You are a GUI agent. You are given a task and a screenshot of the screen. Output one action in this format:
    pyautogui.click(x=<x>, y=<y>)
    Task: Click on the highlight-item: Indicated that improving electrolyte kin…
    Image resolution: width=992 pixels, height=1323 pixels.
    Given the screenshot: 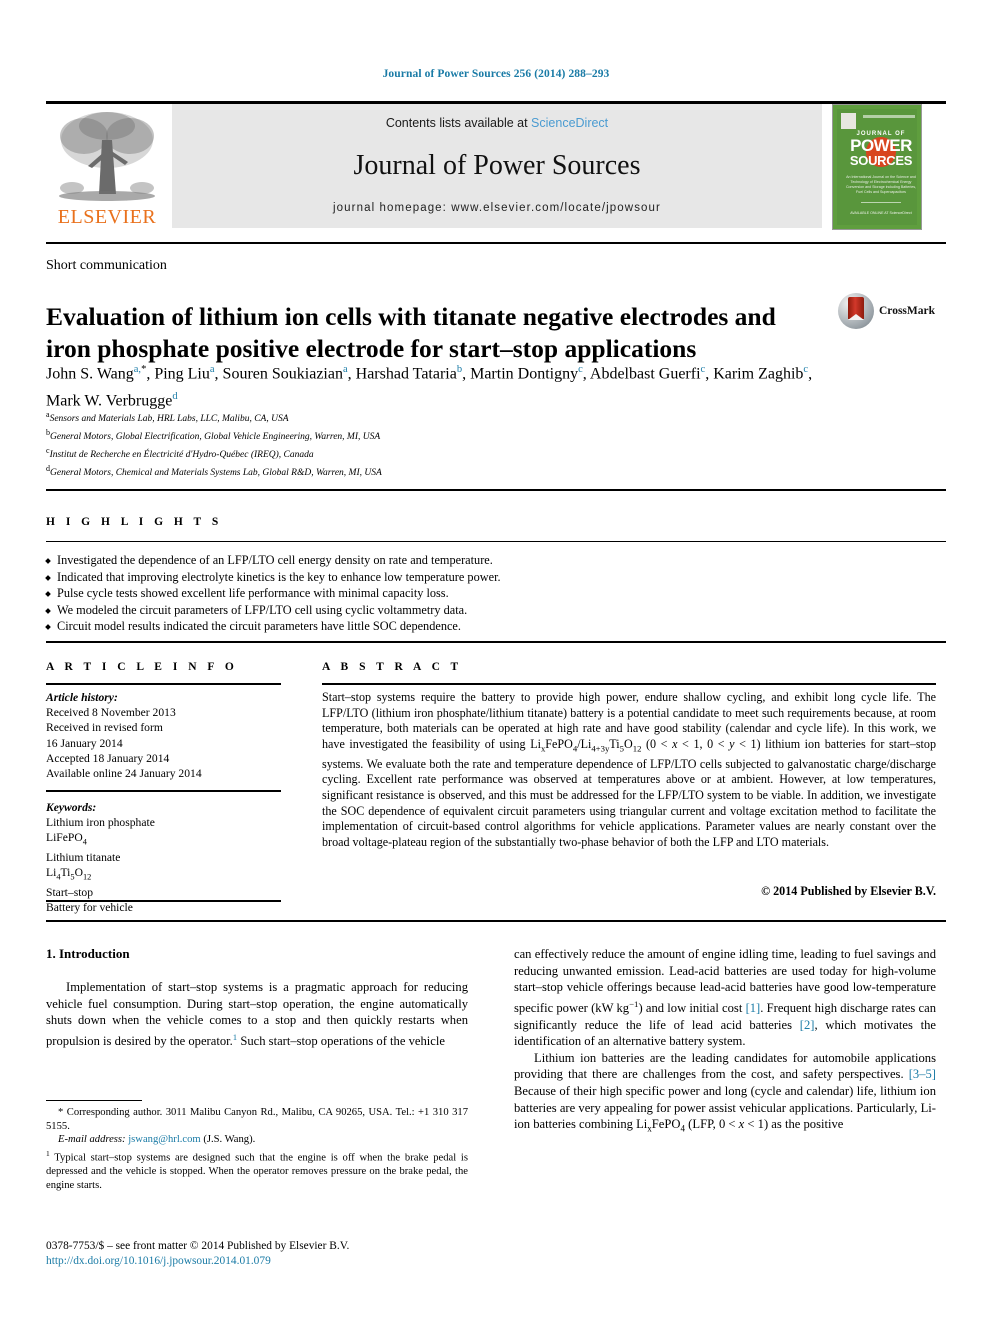 What is the action you would take?
    pyautogui.click(x=491, y=577)
    